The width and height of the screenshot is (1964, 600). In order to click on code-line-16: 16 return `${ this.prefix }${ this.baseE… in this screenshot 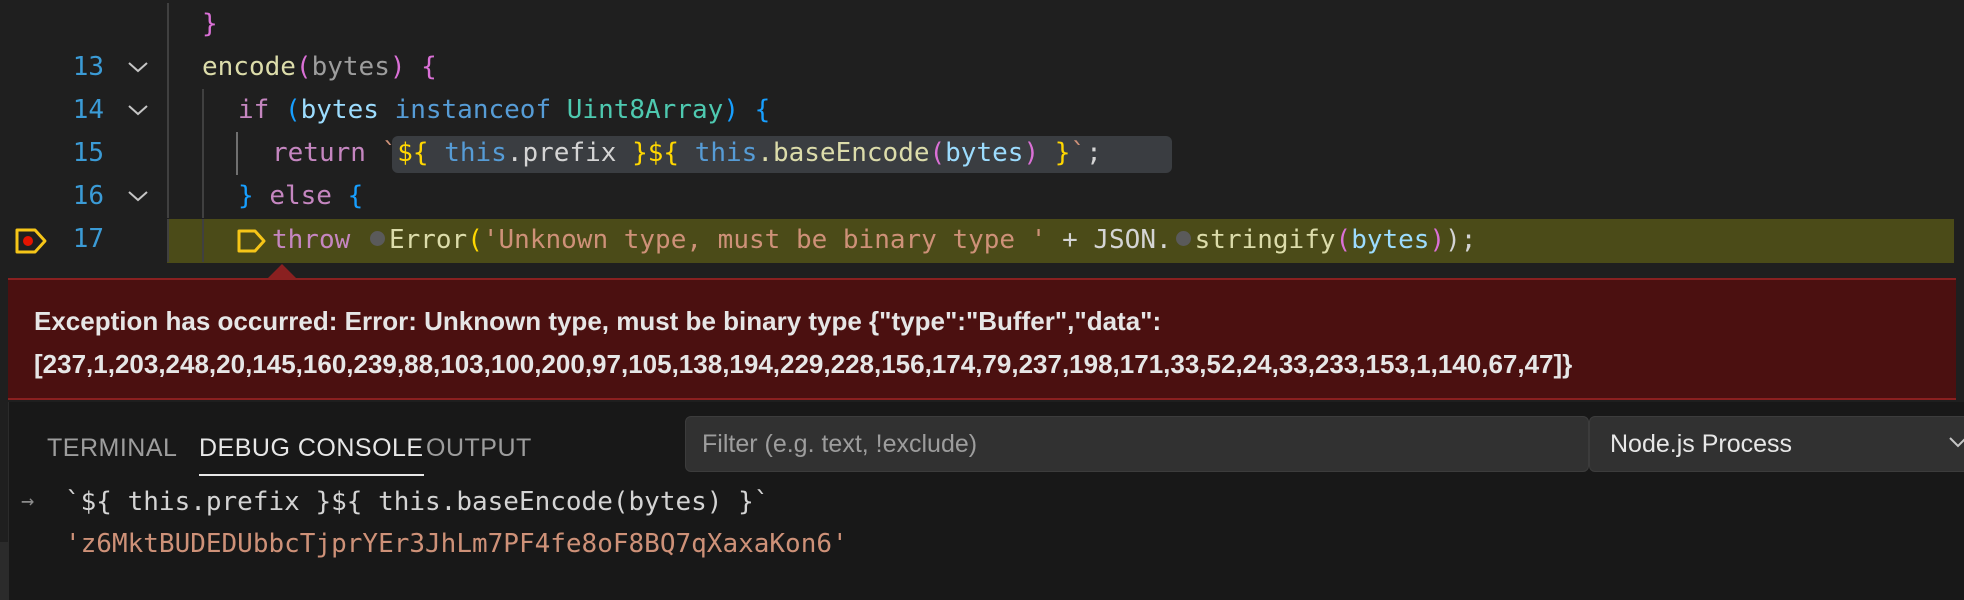, I will do `click(982, 171)`.